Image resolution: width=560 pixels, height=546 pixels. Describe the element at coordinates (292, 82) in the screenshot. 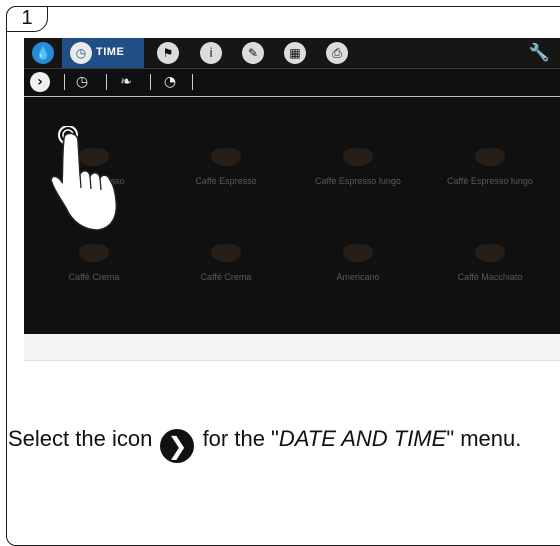

I see `time-submenu-bar: › ◷ ❧ ◔` at that location.